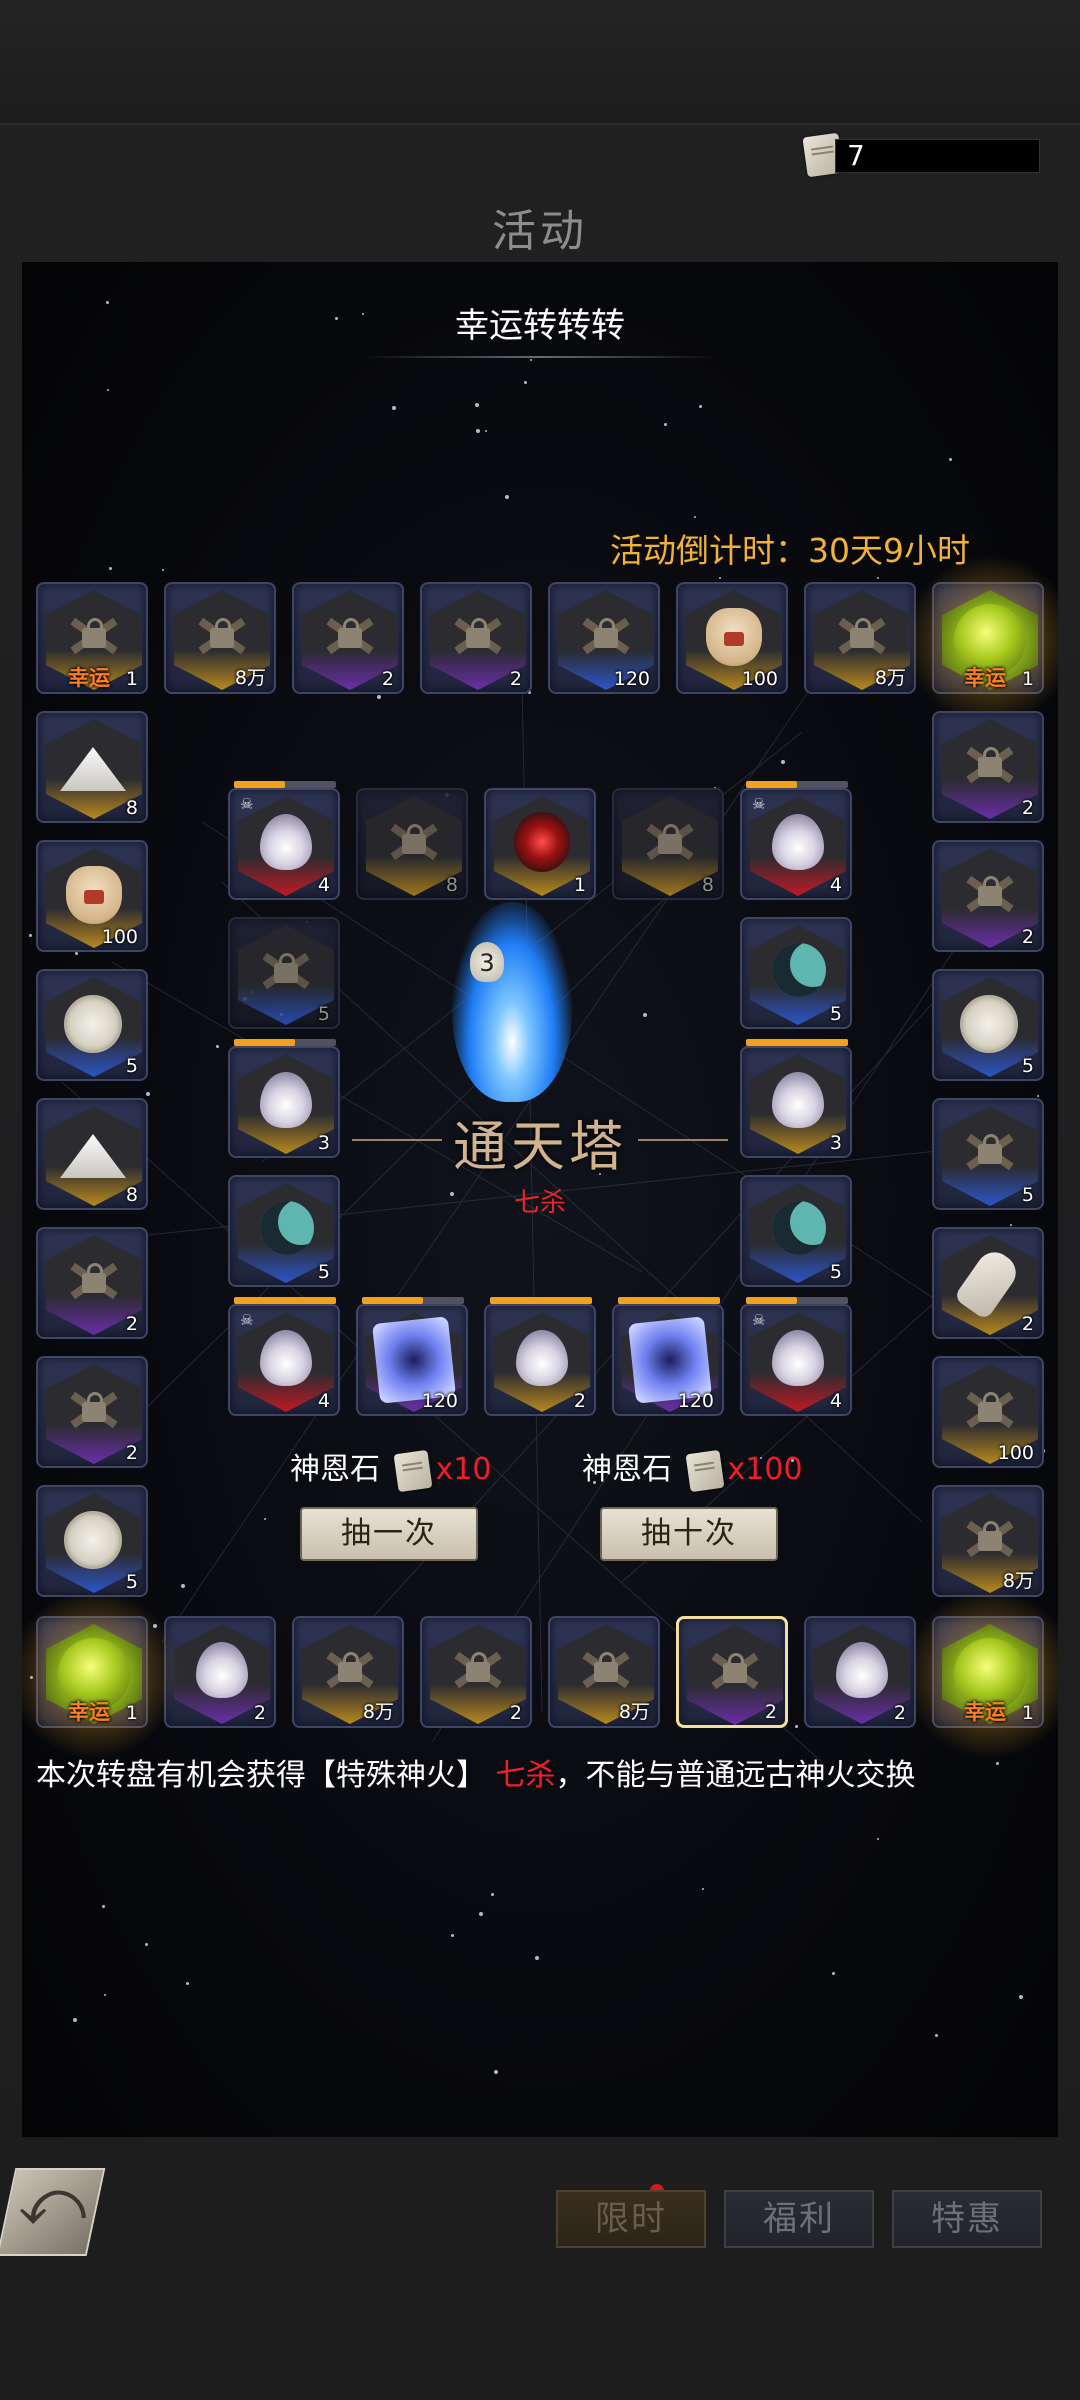 This screenshot has height=2400, width=1080. I want to click on inner-reward-tile: 2, so click(540, 1356).